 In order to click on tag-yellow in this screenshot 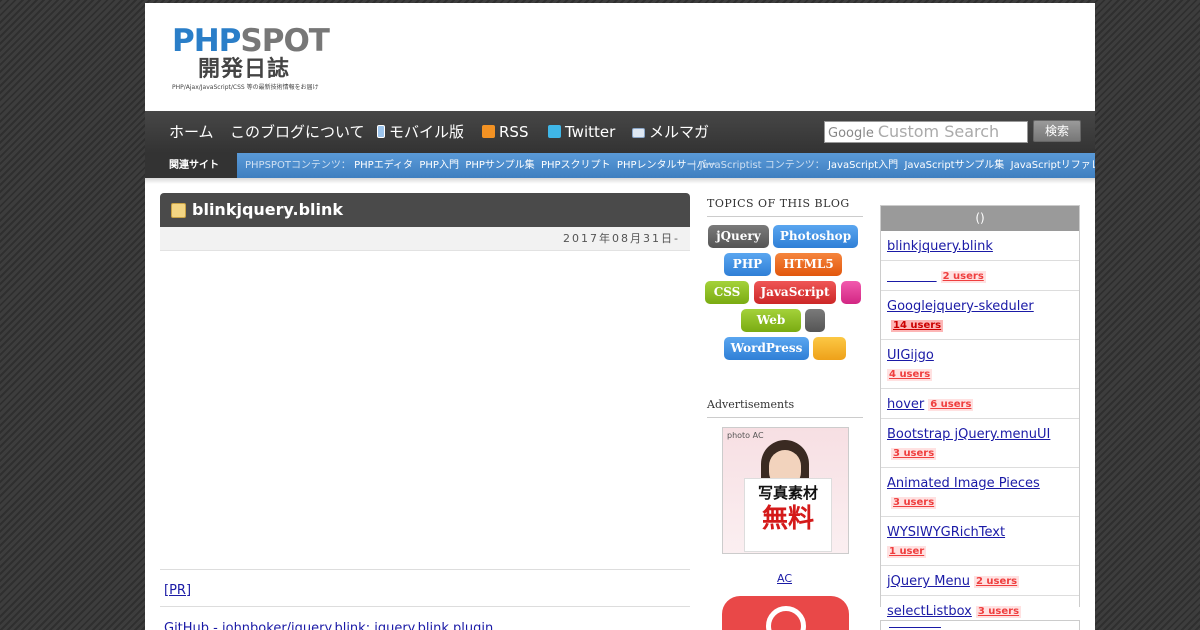, I will do `click(829, 348)`.